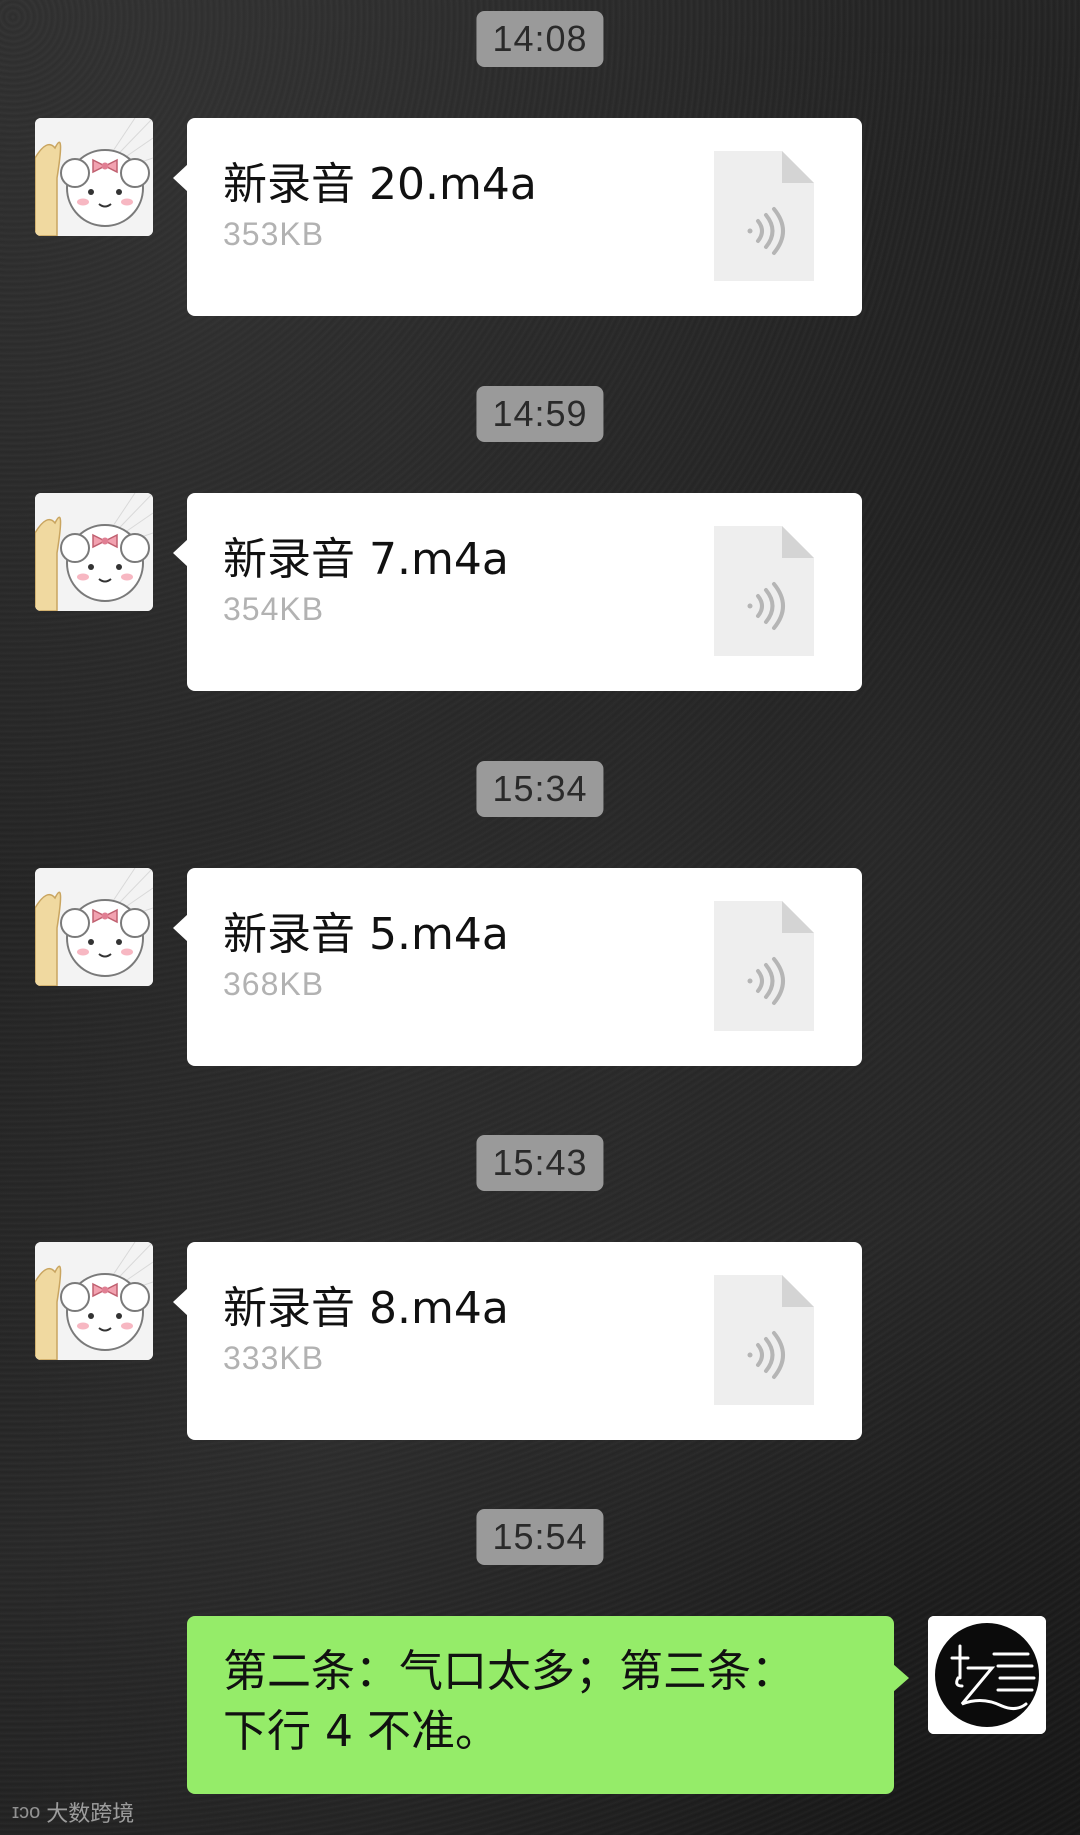 The image size is (1080, 1835). I want to click on file-message-bubble: 新录音 20.m4a 353KB, so click(517, 217).